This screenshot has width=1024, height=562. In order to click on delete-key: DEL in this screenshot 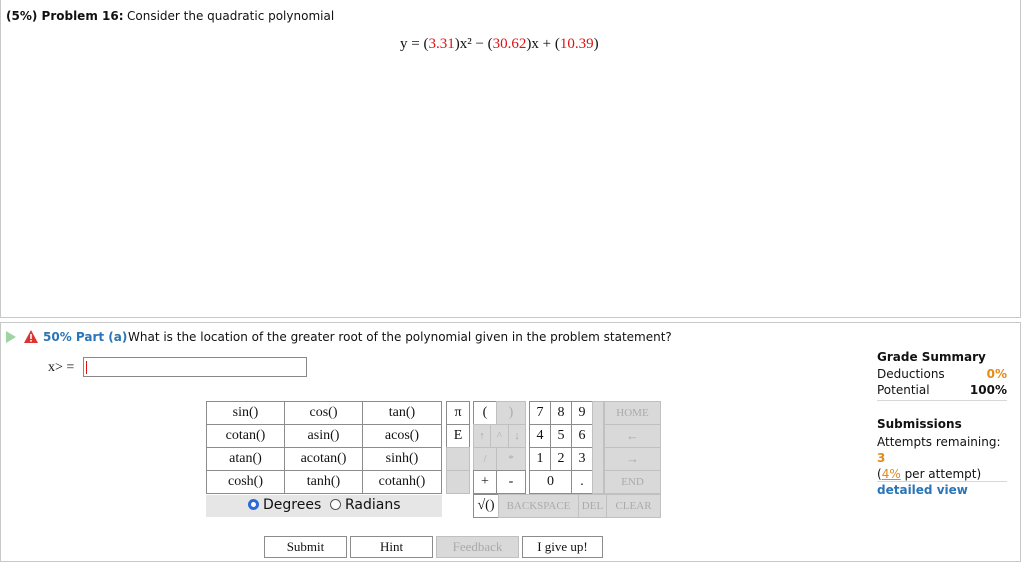, I will do `click(592, 506)`.